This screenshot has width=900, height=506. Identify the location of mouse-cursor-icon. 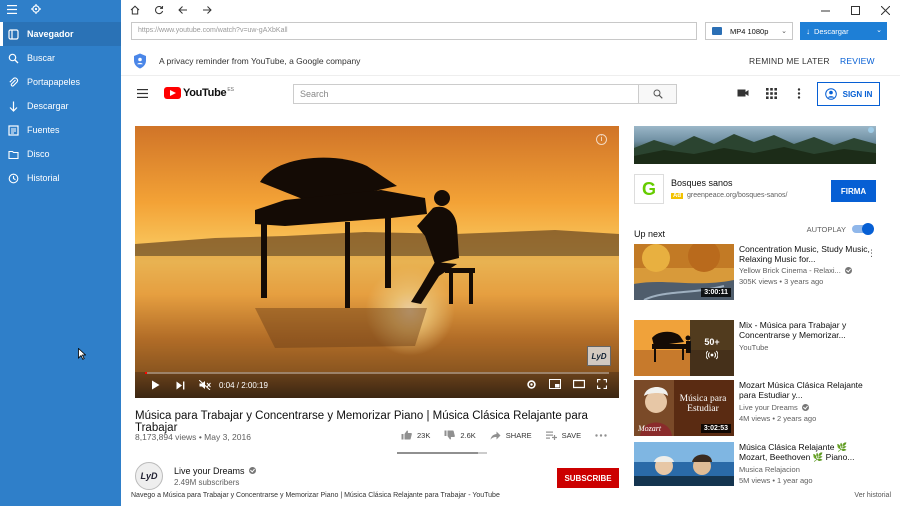
(82, 354).